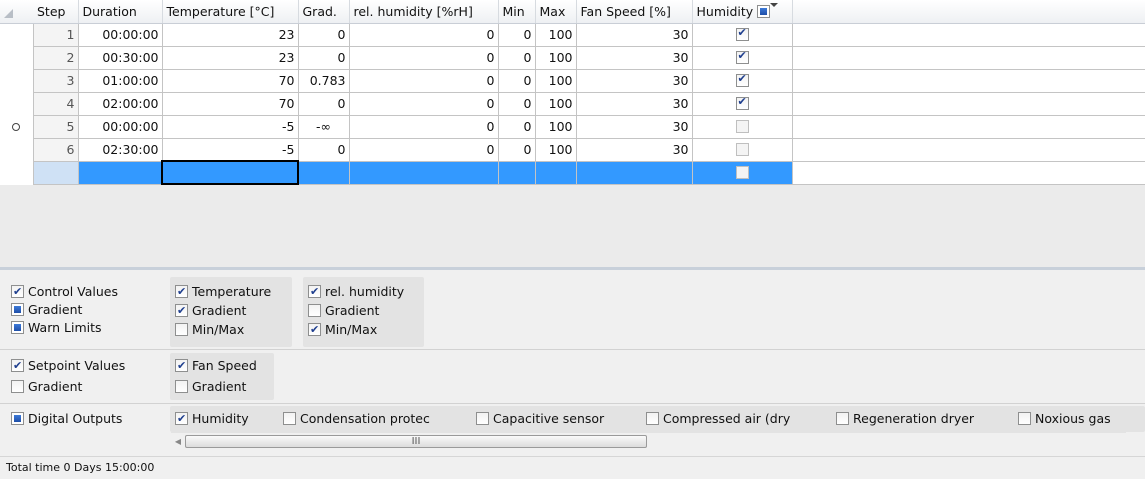 This screenshot has height=479, width=1145. I want to click on col-header-min: Min, so click(517, 12).